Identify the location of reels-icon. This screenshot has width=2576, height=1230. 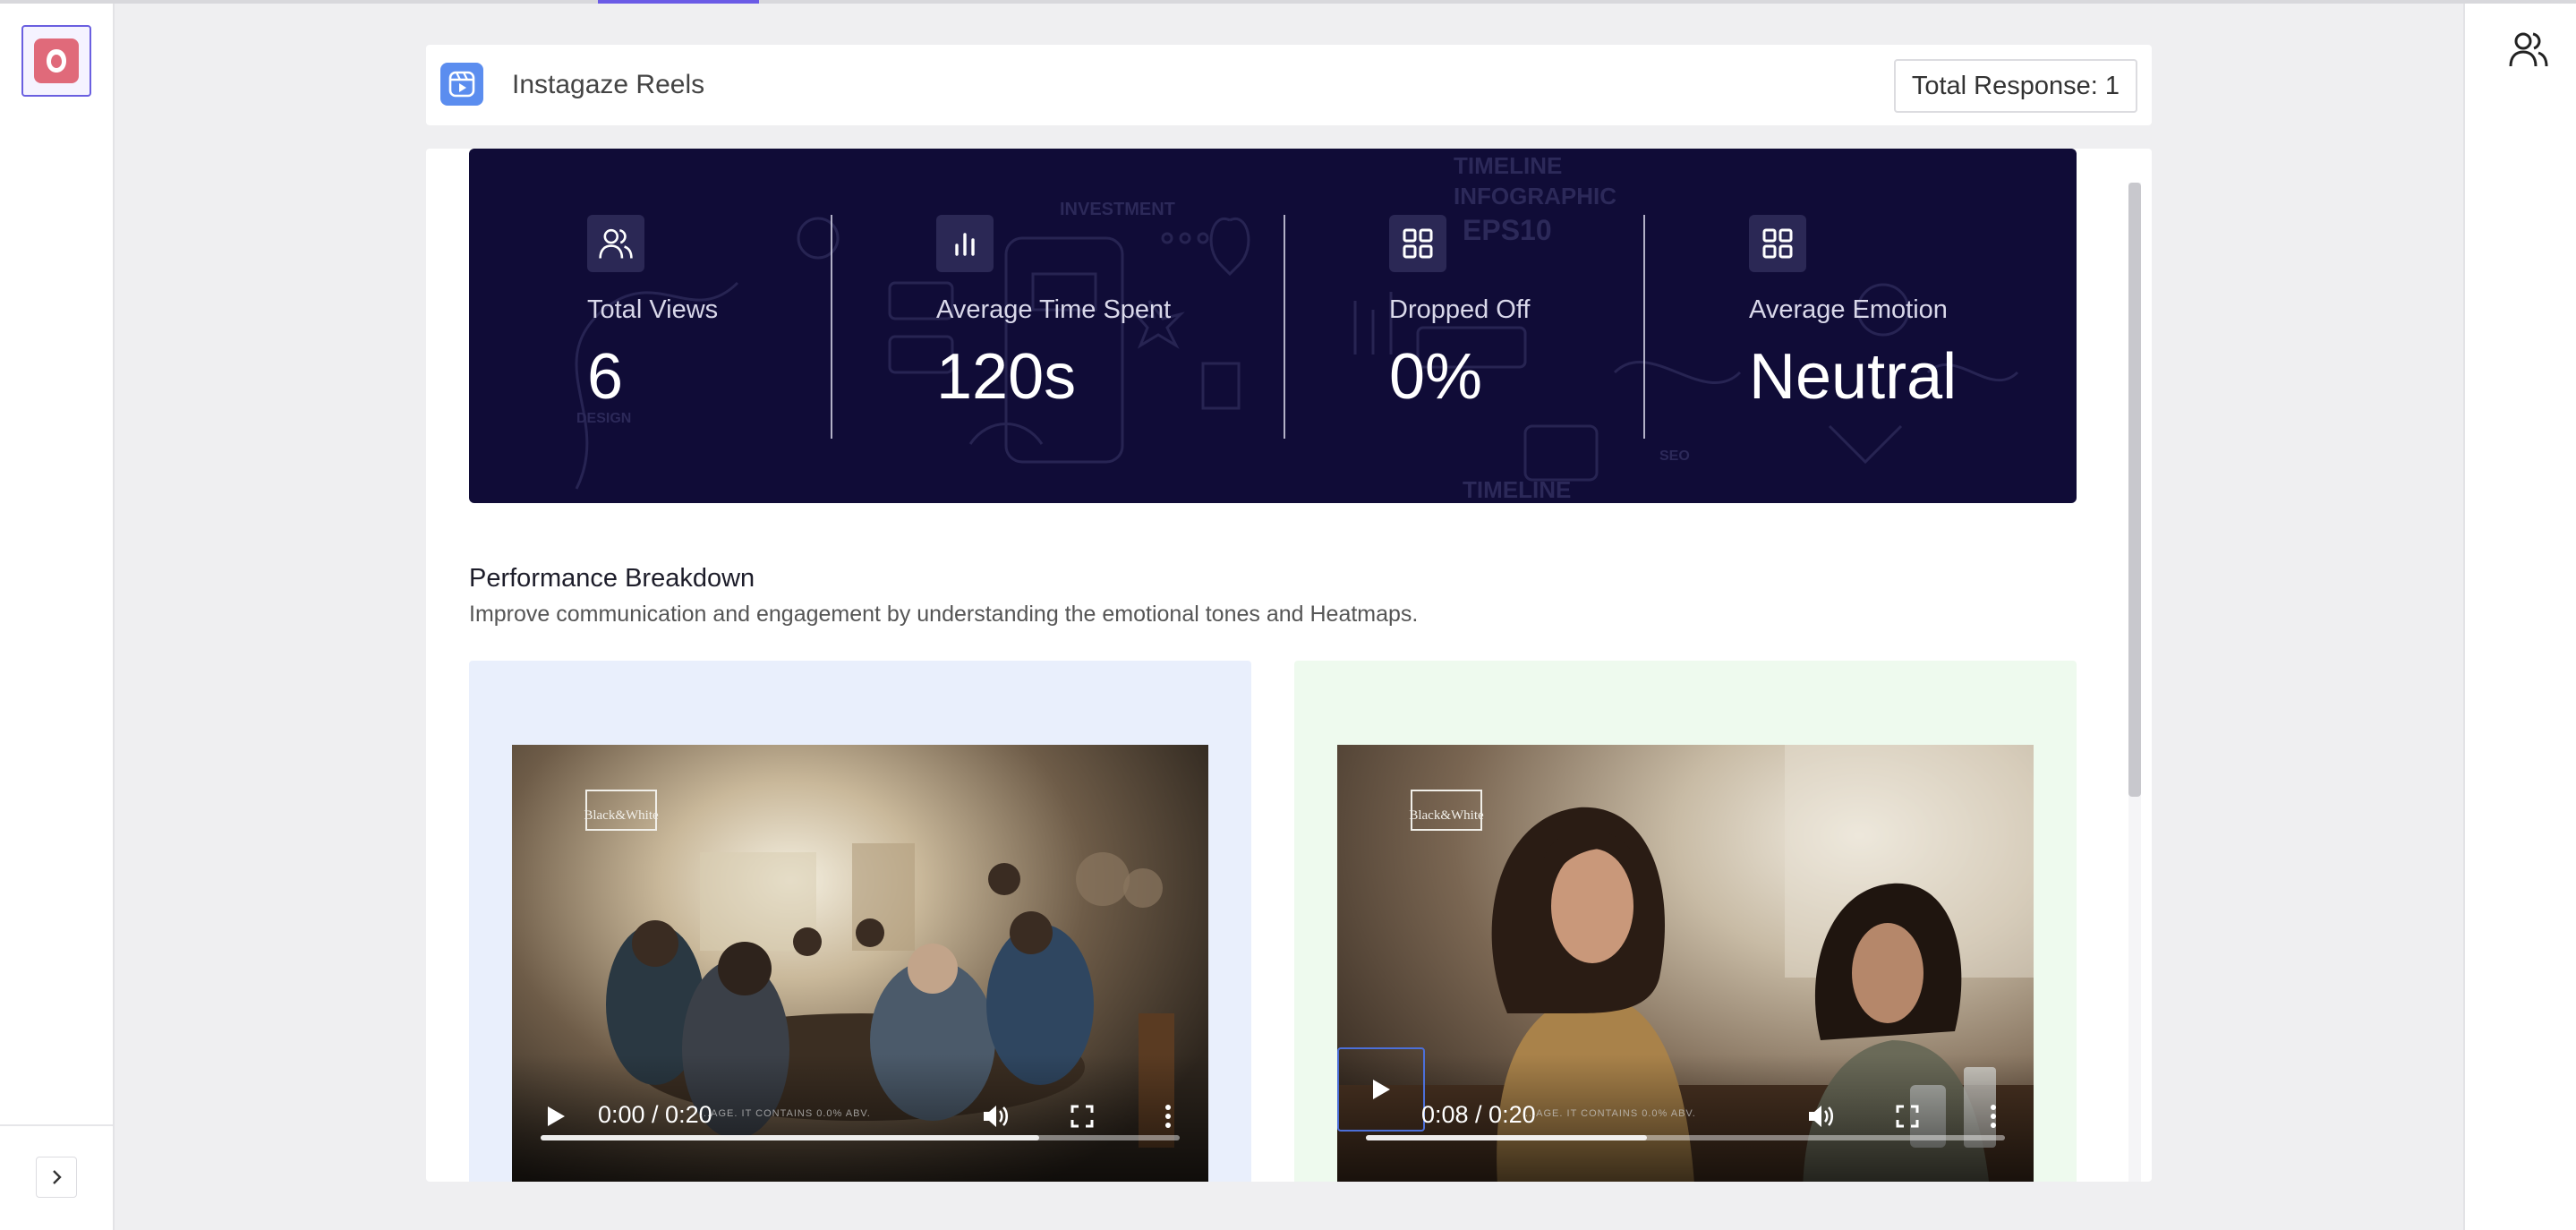
(461, 85).